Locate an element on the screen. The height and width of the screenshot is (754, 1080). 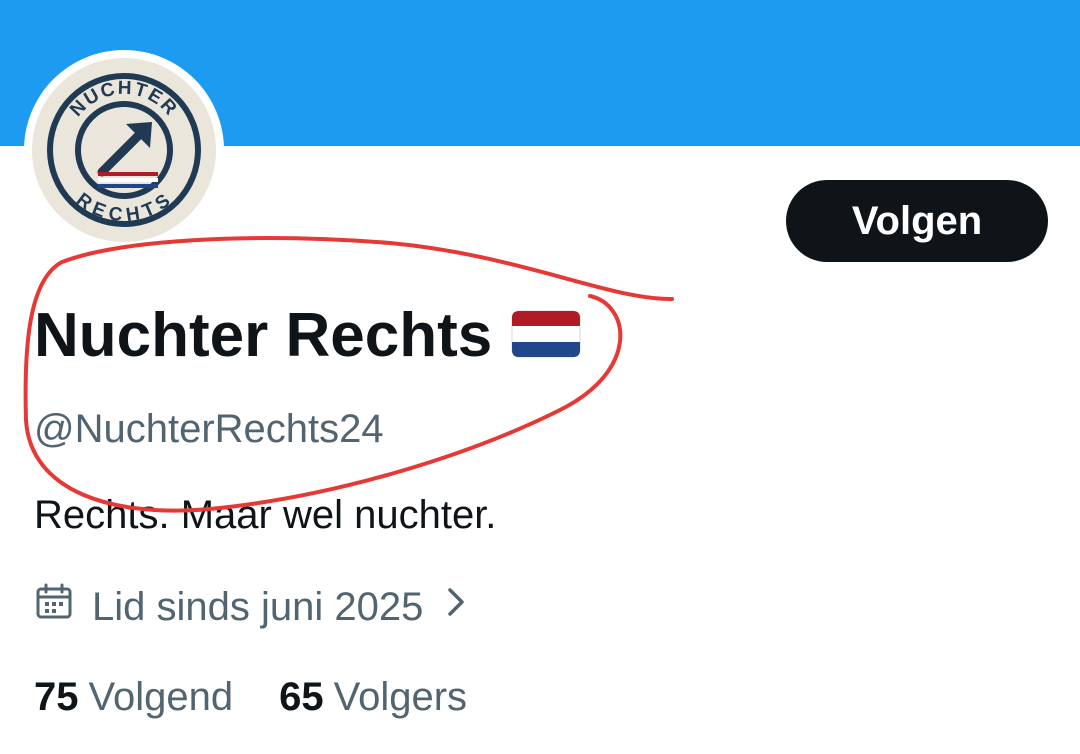
joined-date-row: Lid sinds juni 2025 is located at coordinates (250, 607).